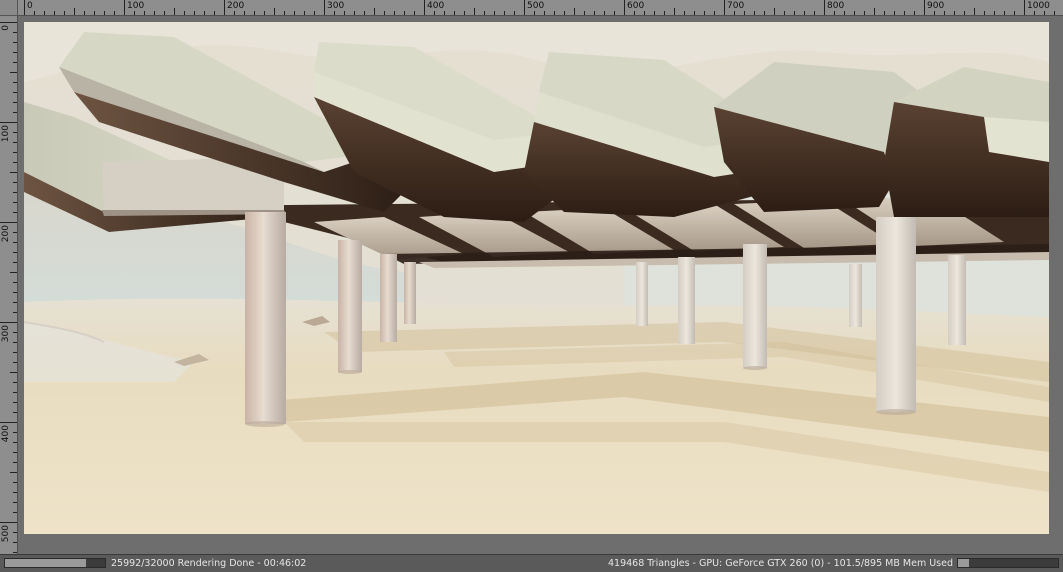 Image resolution: width=1063 pixels, height=572 pixels. What do you see at coordinates (1038, 6) in the screenshot?
I see `ruler-label: 1000` at bounding box center [1038, 6].